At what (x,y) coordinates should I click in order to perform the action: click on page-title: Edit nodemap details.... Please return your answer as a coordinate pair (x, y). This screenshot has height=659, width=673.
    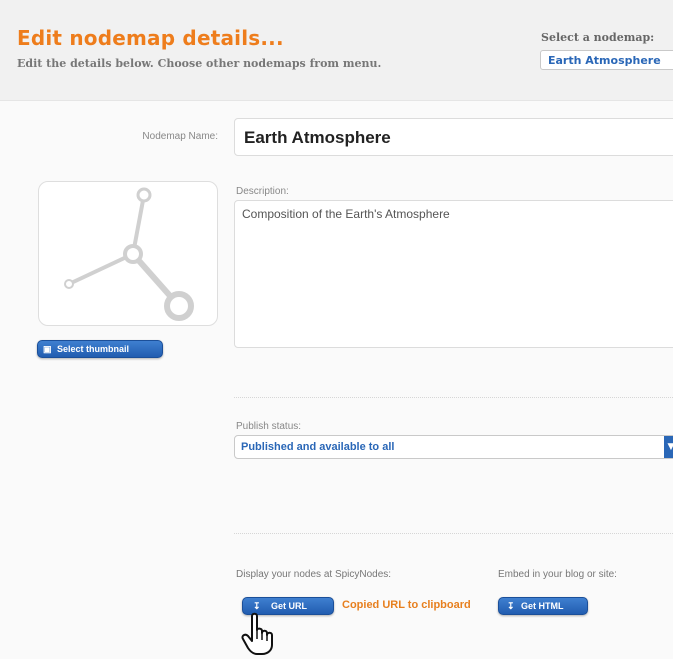
    Looking at the image, I should click on (150, 38).